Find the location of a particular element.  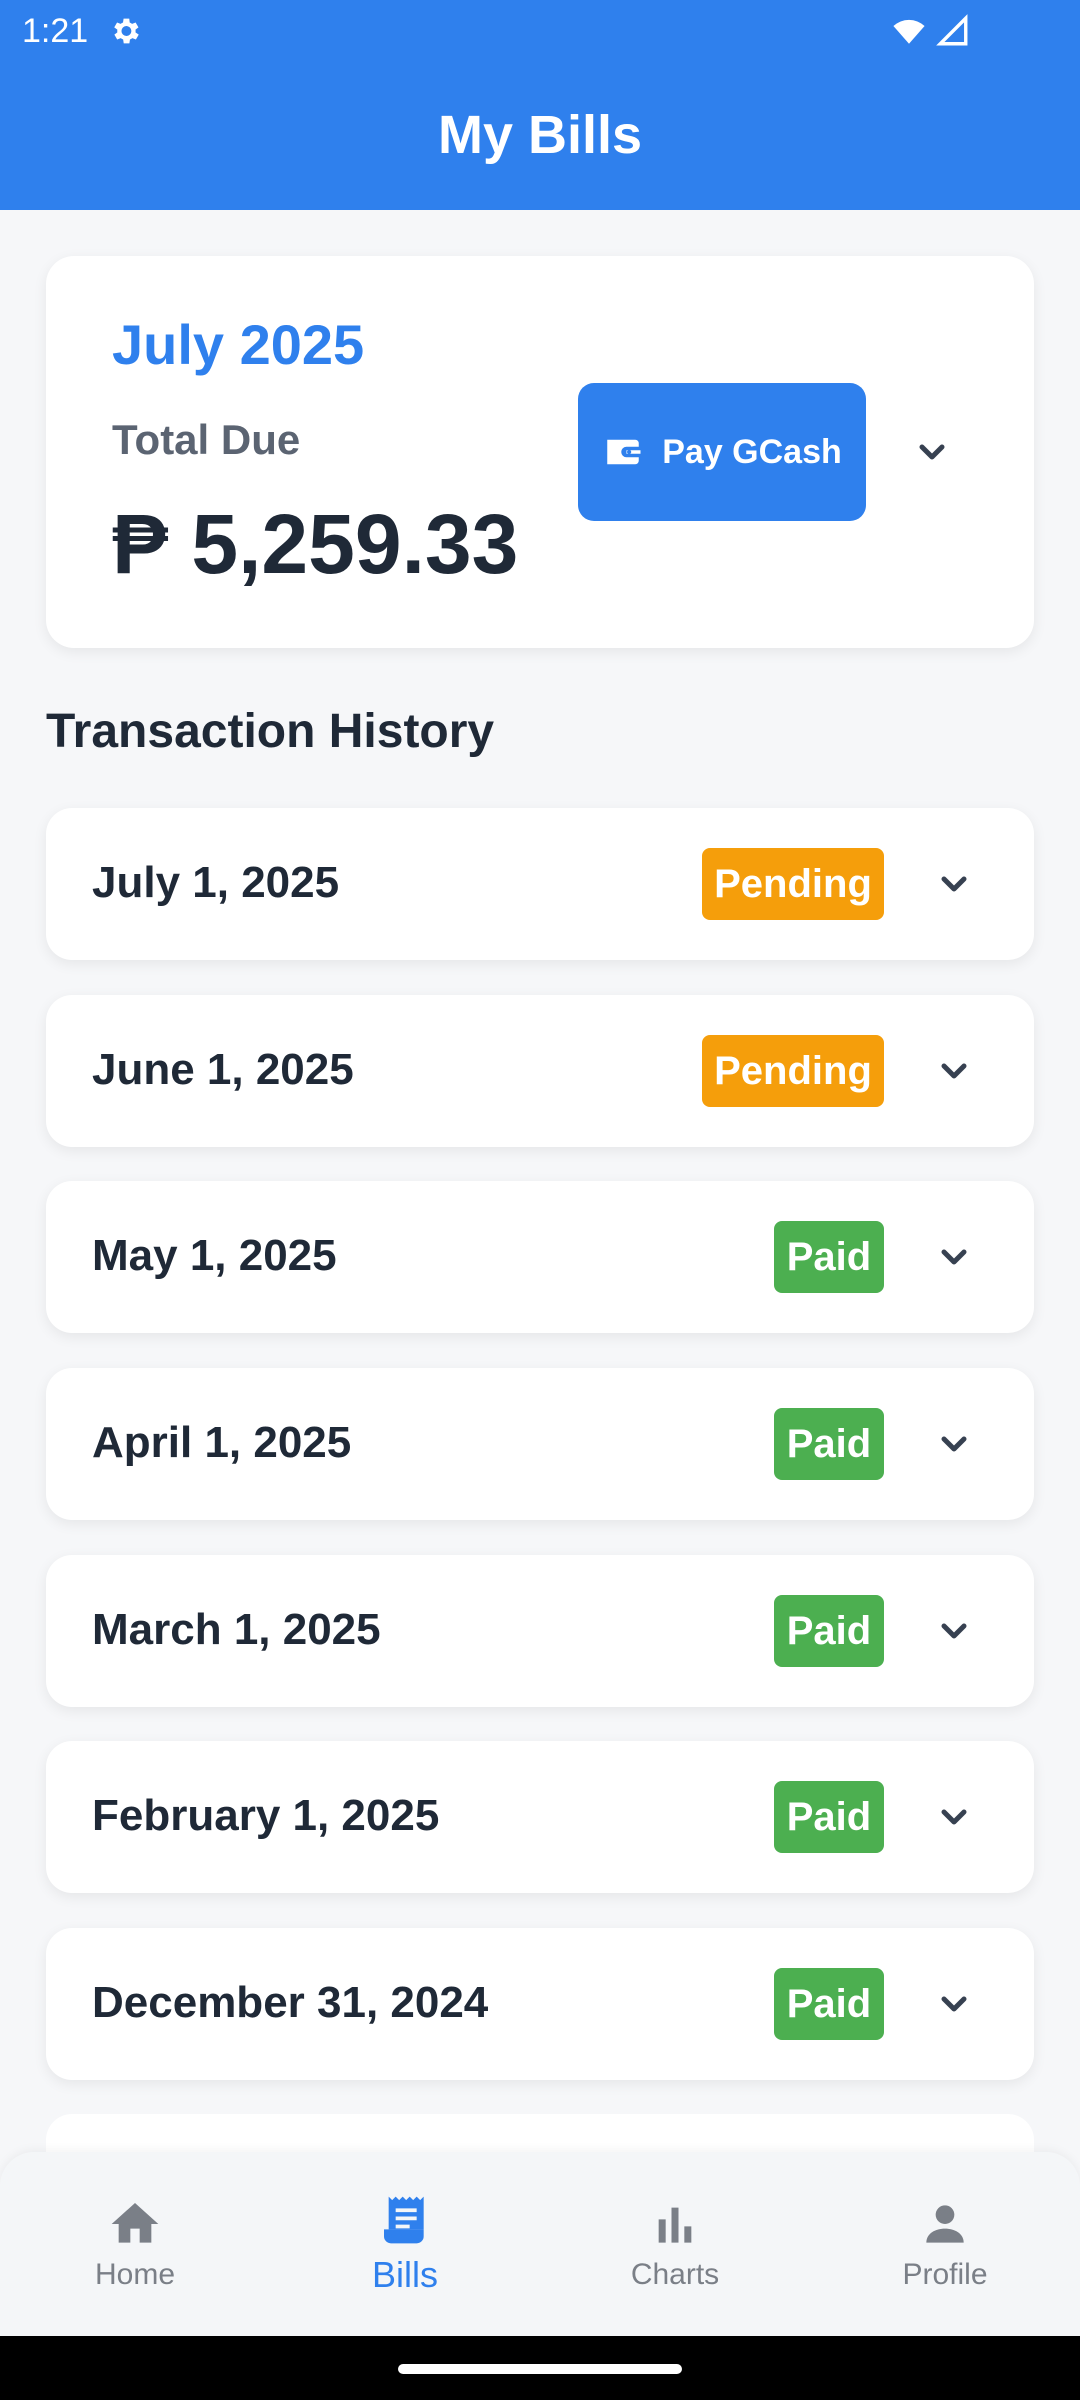

bar-chart-icon is located at coordinates (675, 2225).